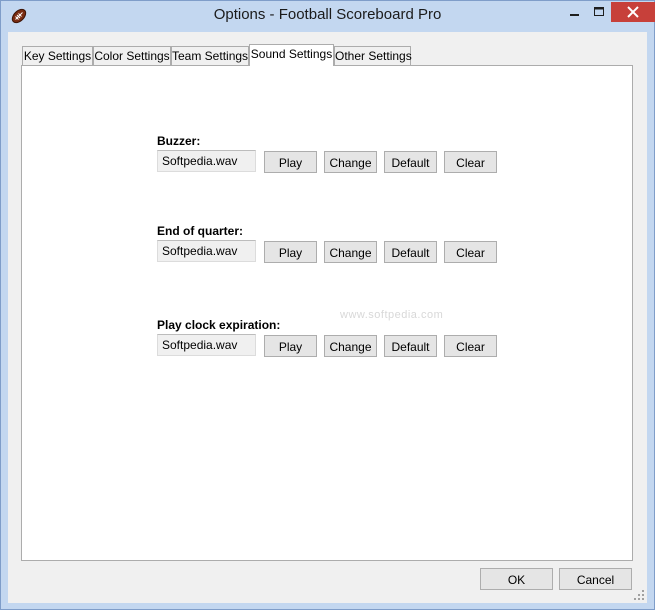 This screenshot has height=610, width=655. What do you see at coordinates (179, 141) in the screenshot?
I see `buzzer-label: Buzzer:` at bounding box center [179, 141].